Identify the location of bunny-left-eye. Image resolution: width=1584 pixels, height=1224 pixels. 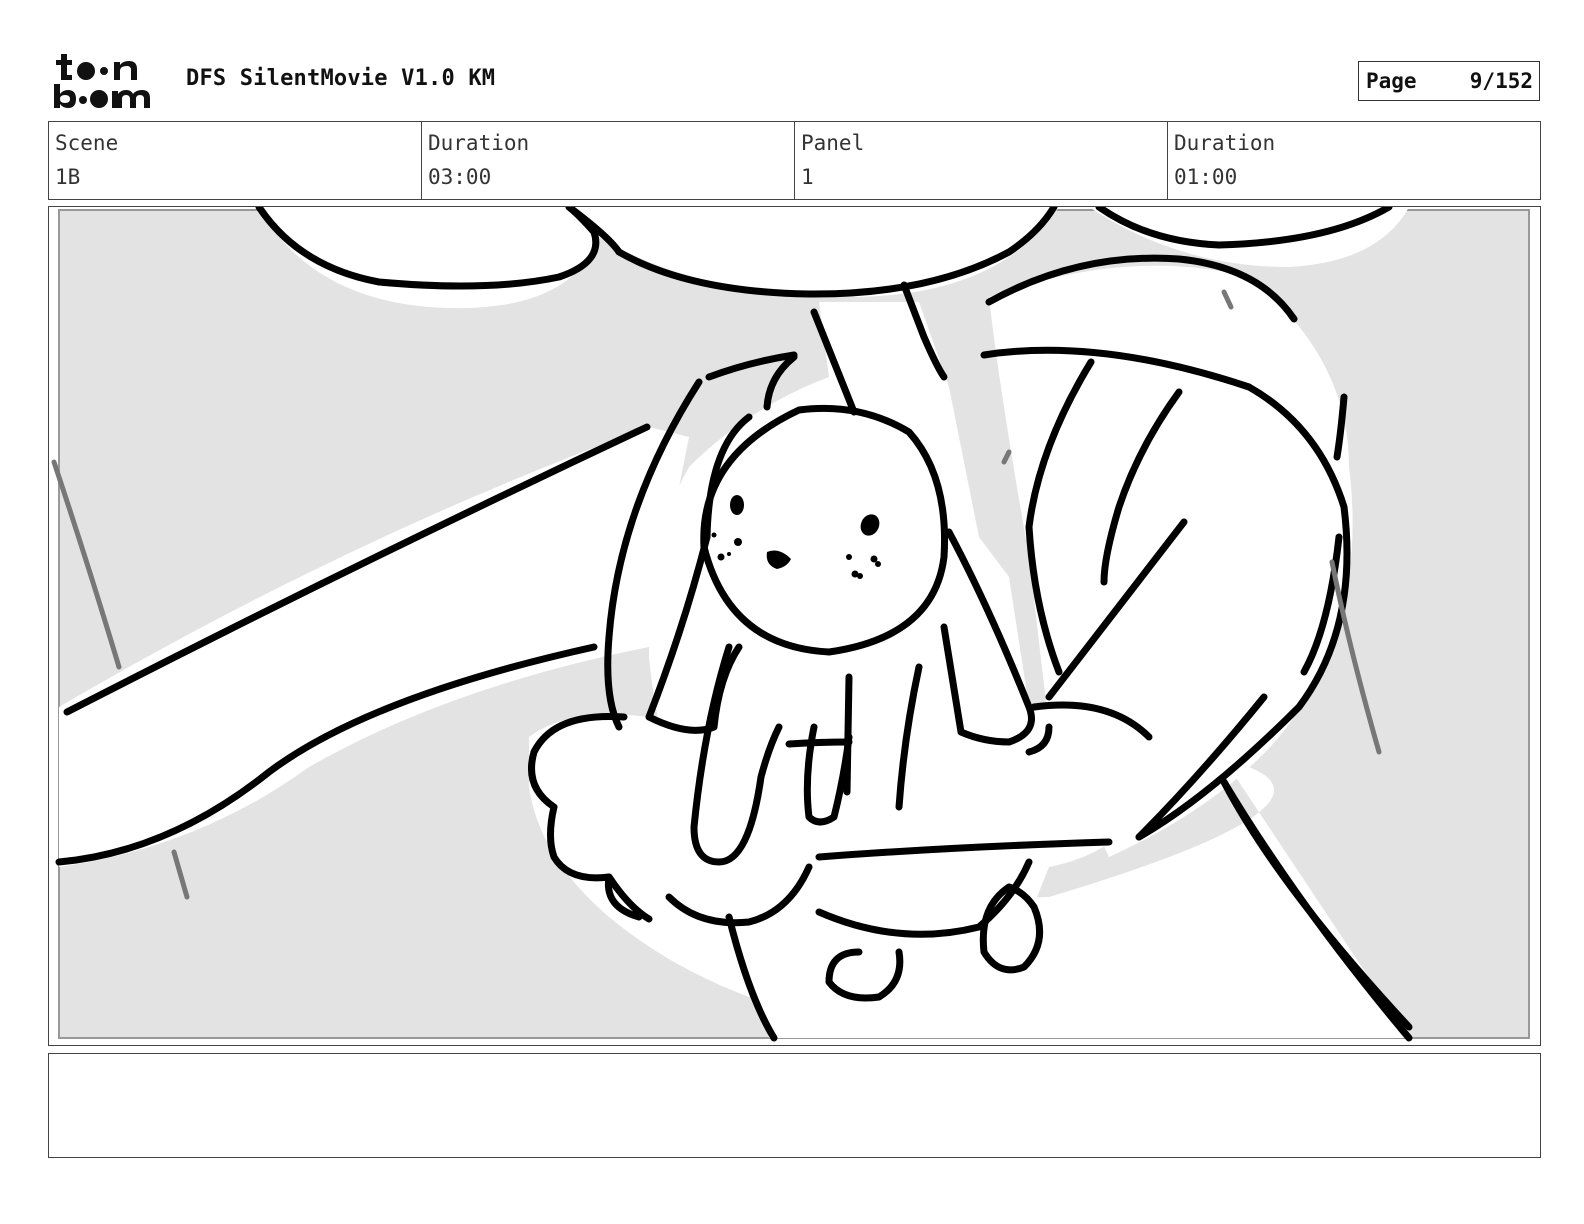
(737, 505).